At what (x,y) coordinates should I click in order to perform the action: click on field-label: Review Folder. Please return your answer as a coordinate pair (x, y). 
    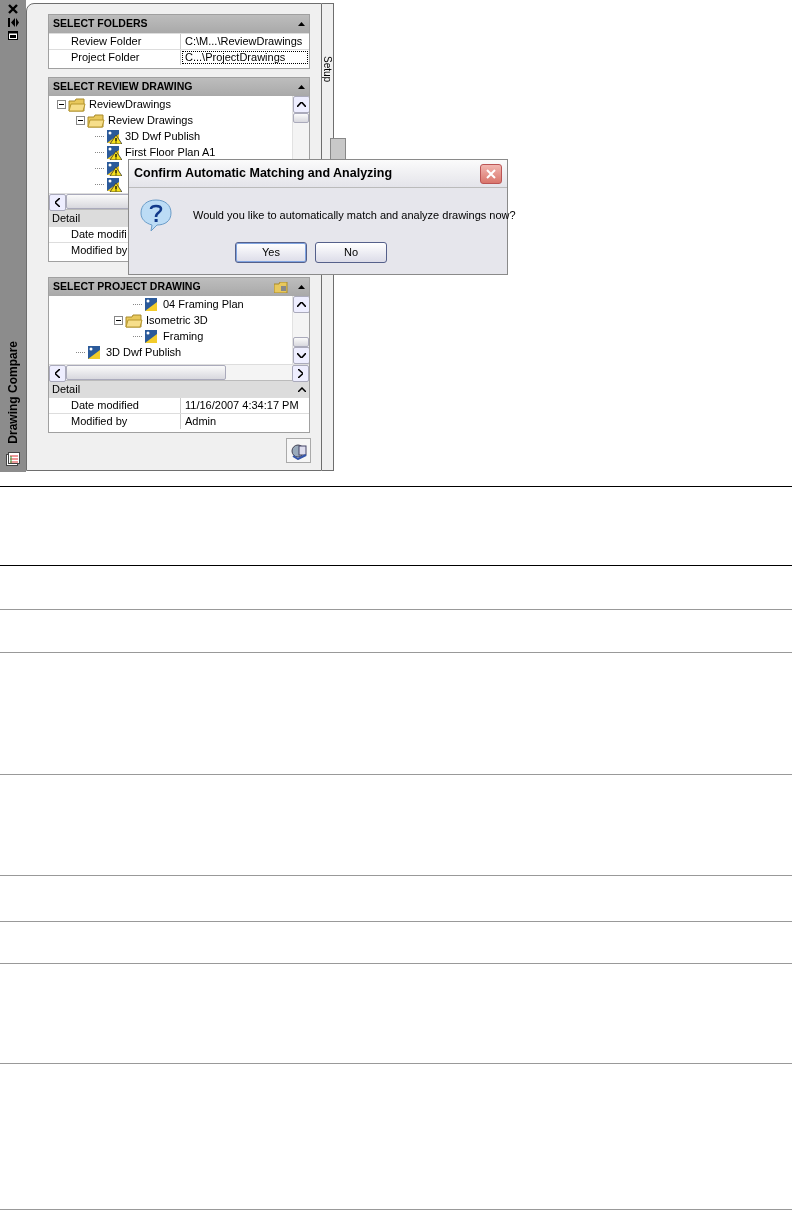
    Looking at the image, I should click on (115, 41).